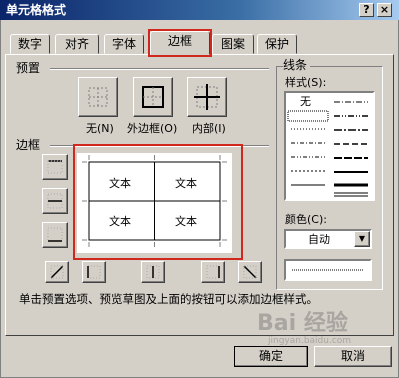 This screenshot has width=399, height=378. Describe the element at coordinates (271, 356) in the screenshot. I see `ok-button: 确定` at that location.